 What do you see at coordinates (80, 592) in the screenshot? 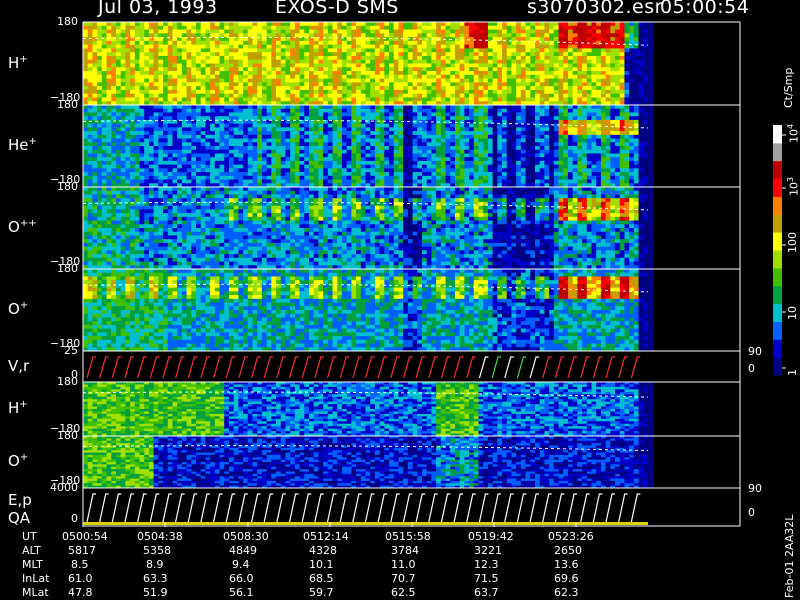
I see `footer-cell: 47.8` at bounding box center [80, 592].